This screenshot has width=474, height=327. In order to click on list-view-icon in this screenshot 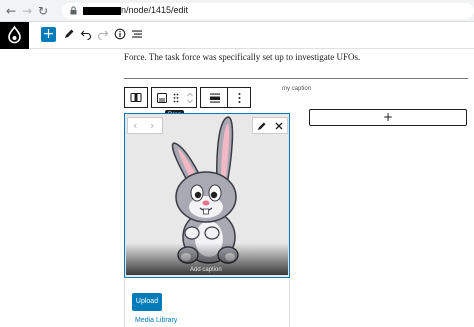, I will do `click(137, 34)`.